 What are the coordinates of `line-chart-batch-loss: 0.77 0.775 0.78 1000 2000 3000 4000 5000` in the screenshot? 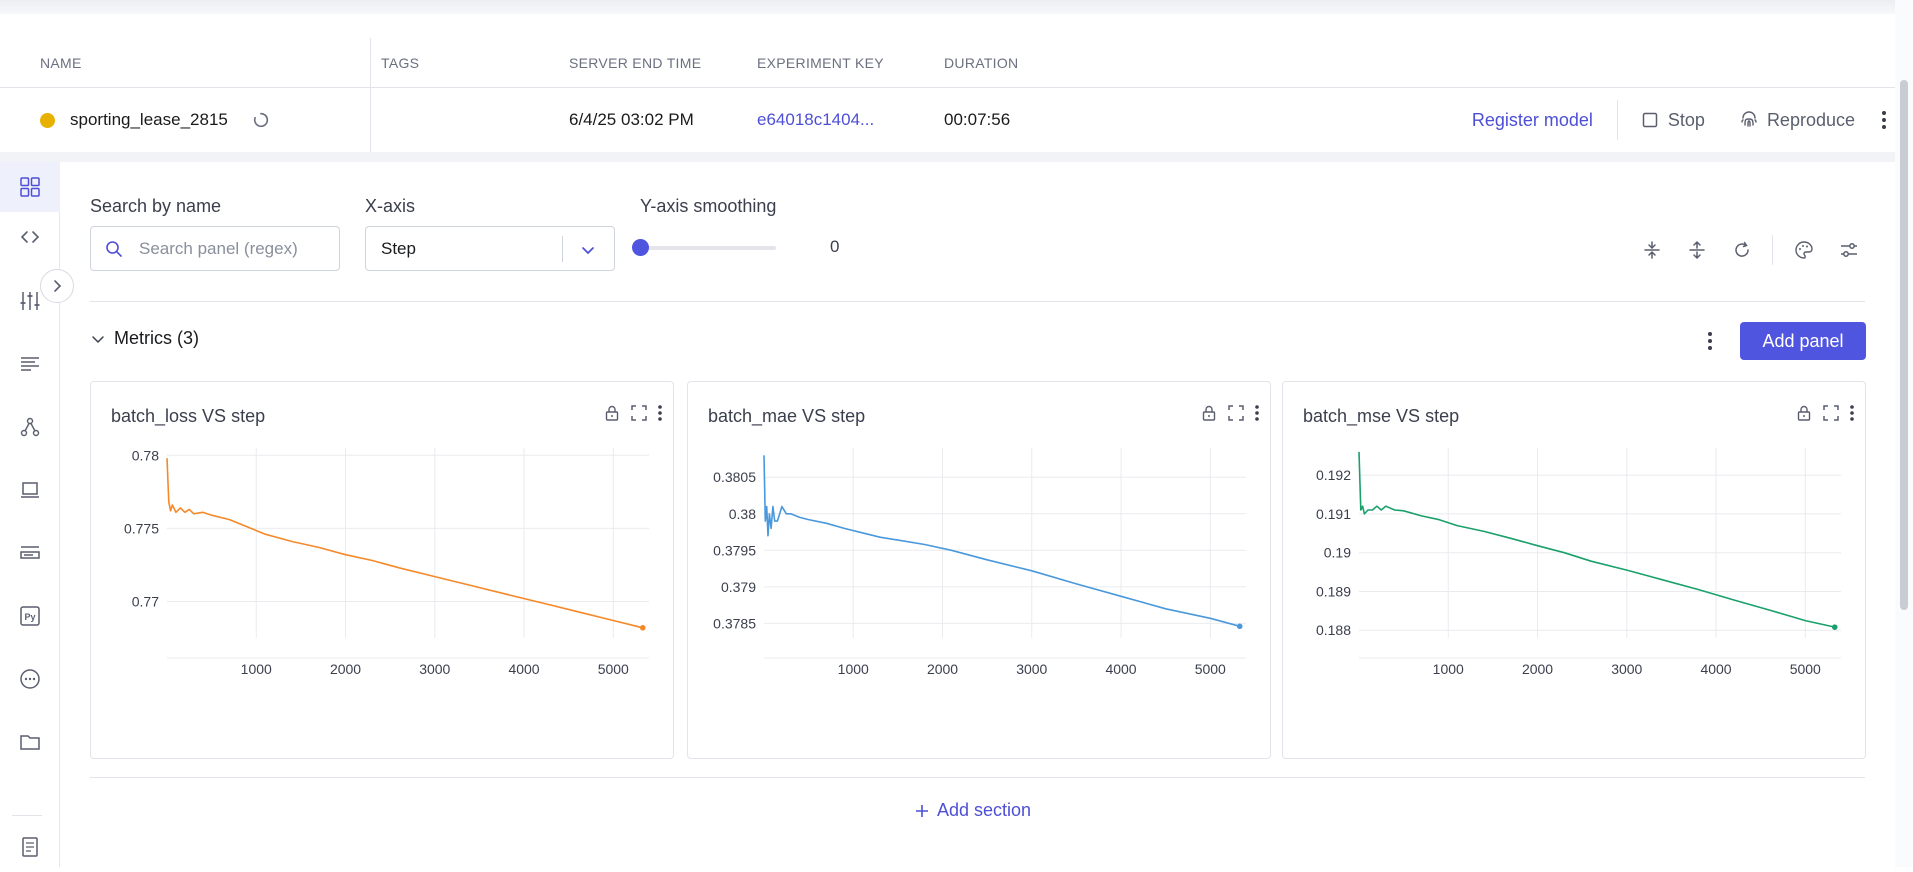 It's located at (382, 597).